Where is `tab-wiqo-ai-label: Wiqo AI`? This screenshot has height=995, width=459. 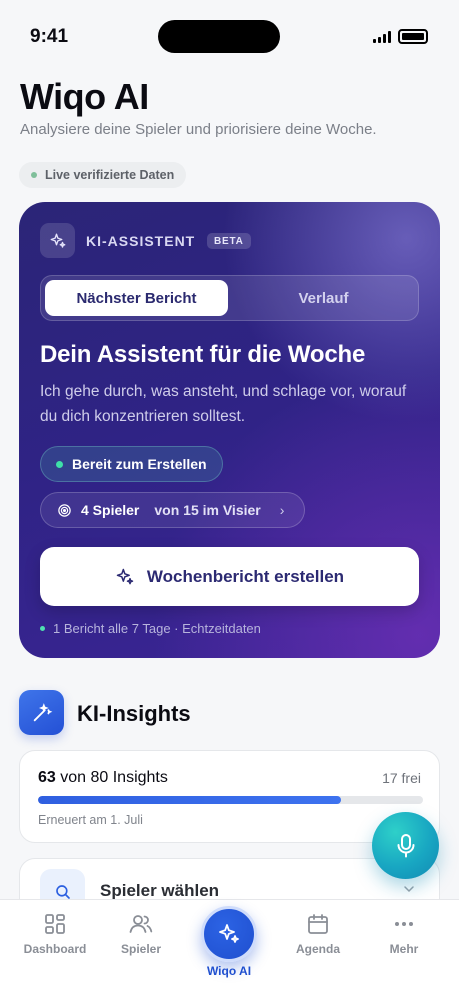
tab-wiqo-ai-label: Wiqo AI is located at coordinates (229, 971).